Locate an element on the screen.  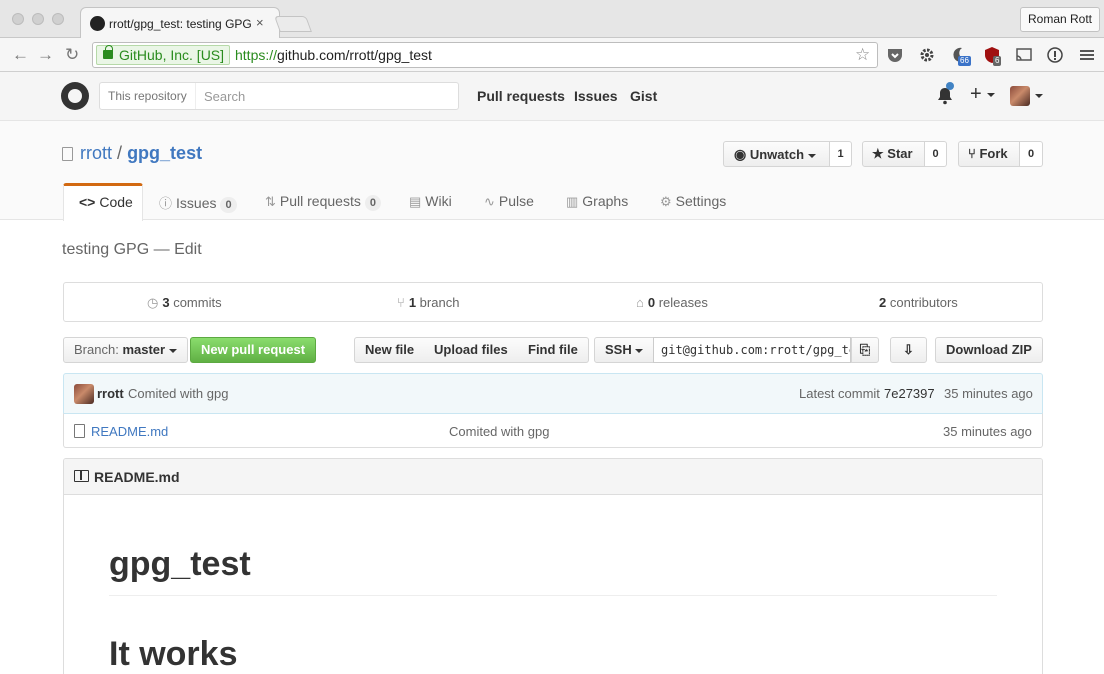
branch-select-button: Branch: master is located at coordinates (125, 350).